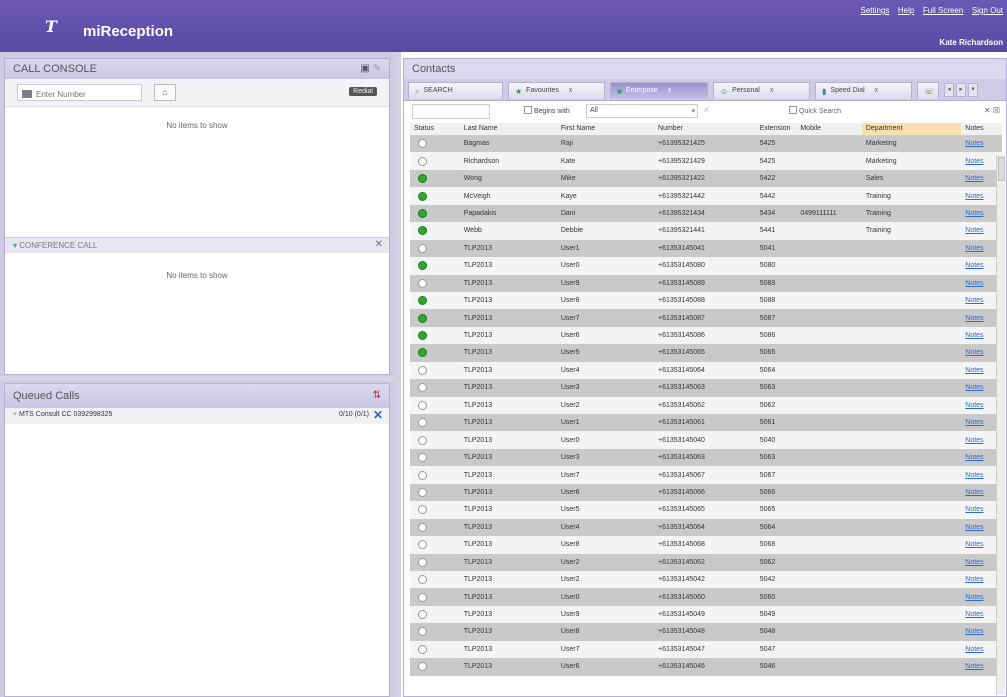 The image size is (1007, 697). What do you see at coordinates (364, 68) in the screenshot?
I see `calendar-icon: ▣` at bounding box center [364, 68].